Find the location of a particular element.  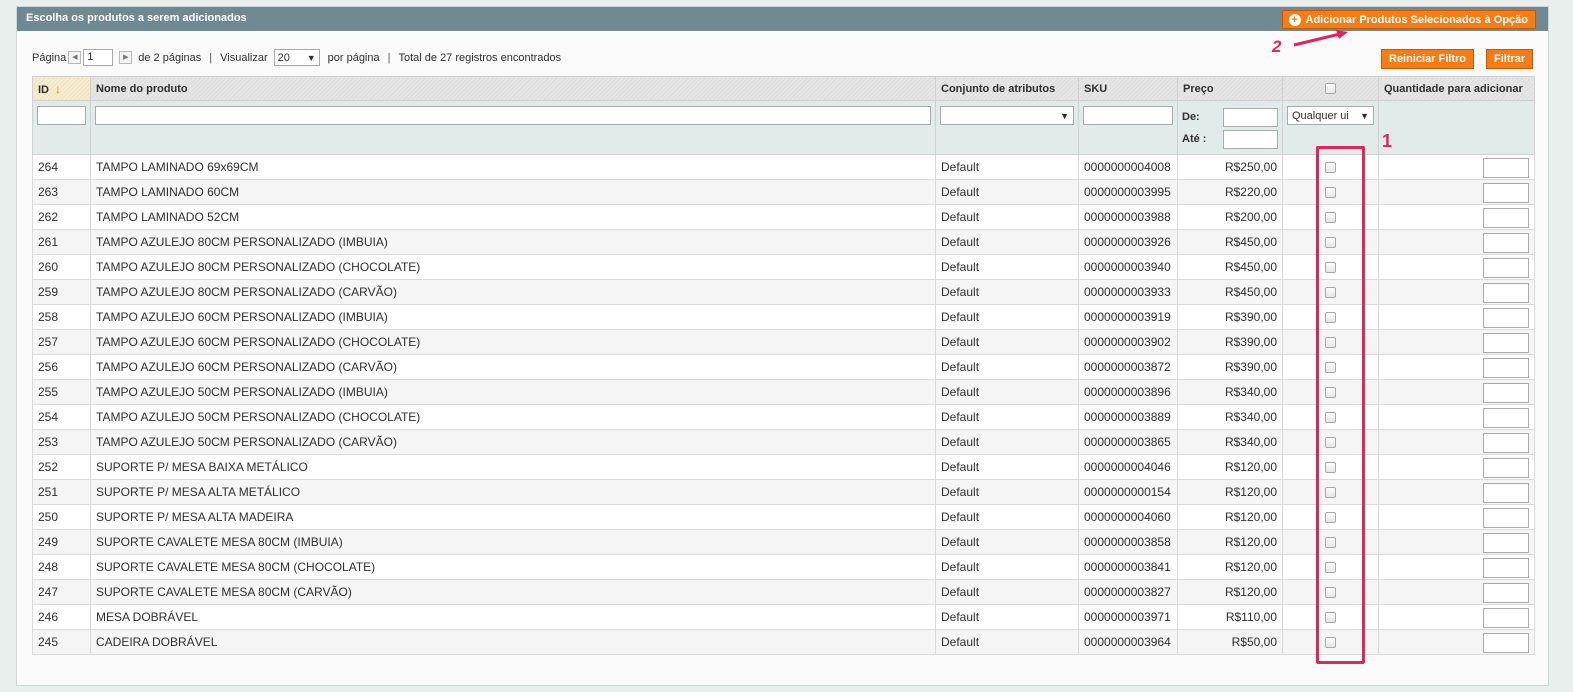

column-id-header: ID ↓ is located at coordinates (61, 88).